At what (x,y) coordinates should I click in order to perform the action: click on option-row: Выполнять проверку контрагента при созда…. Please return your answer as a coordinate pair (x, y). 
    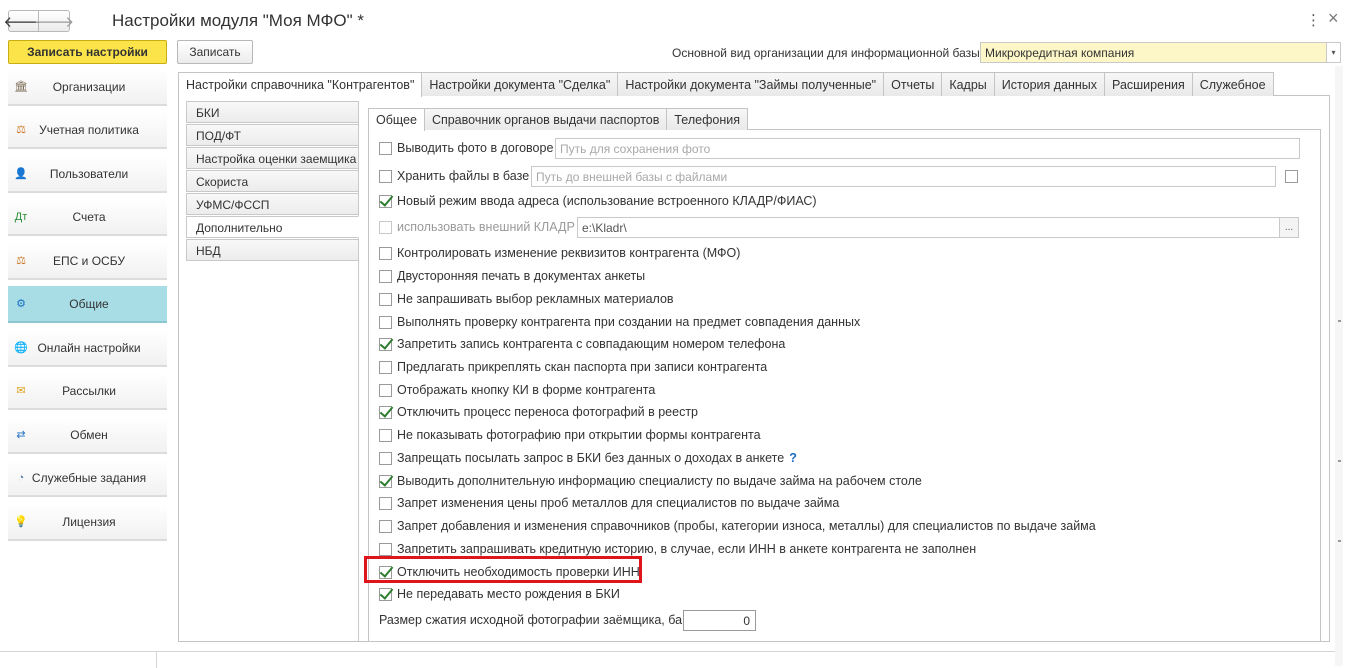
    Looking at the image, I should click on (619, 322).